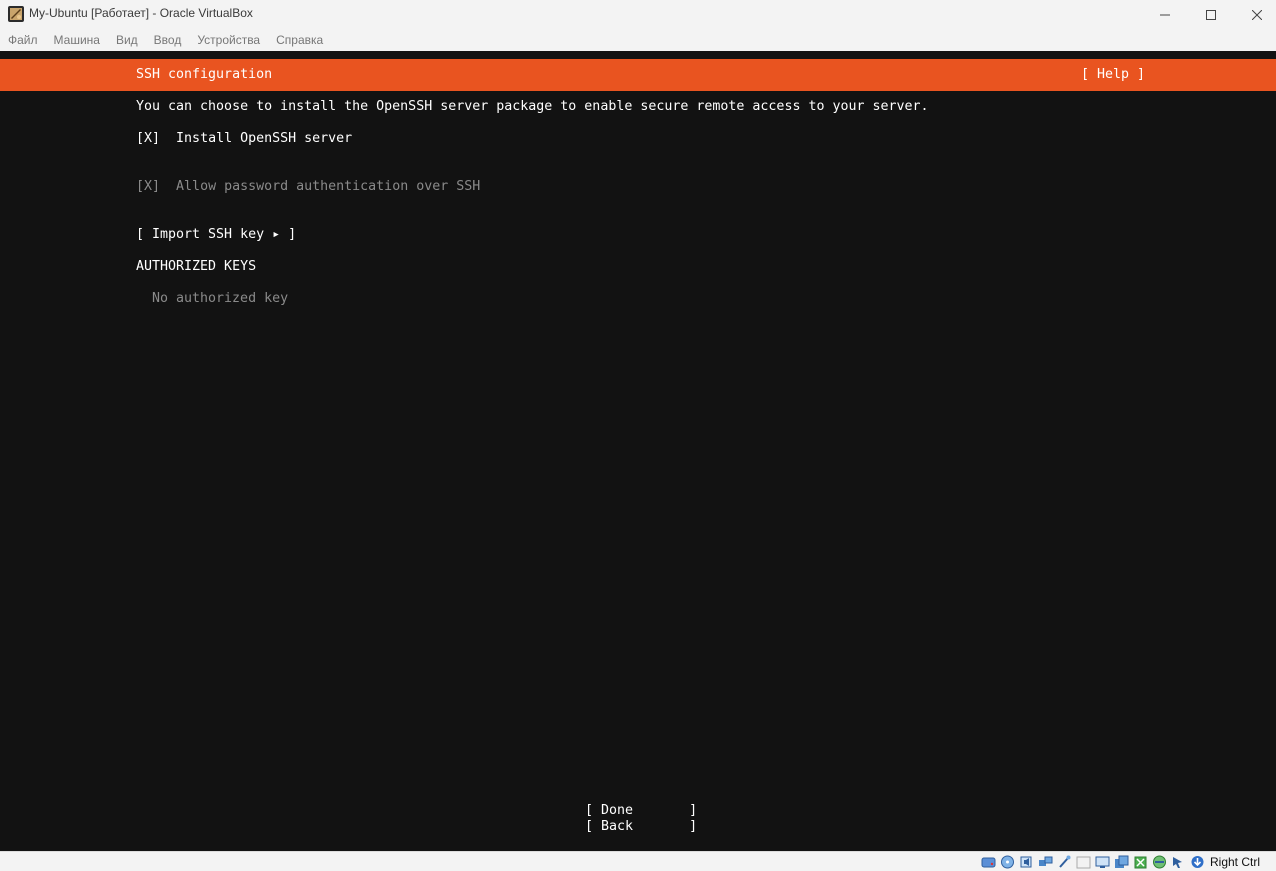 The height and width of the screenshot is (871, 1276). What do you see at coordinates (148, 186) in the screenshot?
I see `allow-password-check-mark: [X]` at bounding box center [148, 186].